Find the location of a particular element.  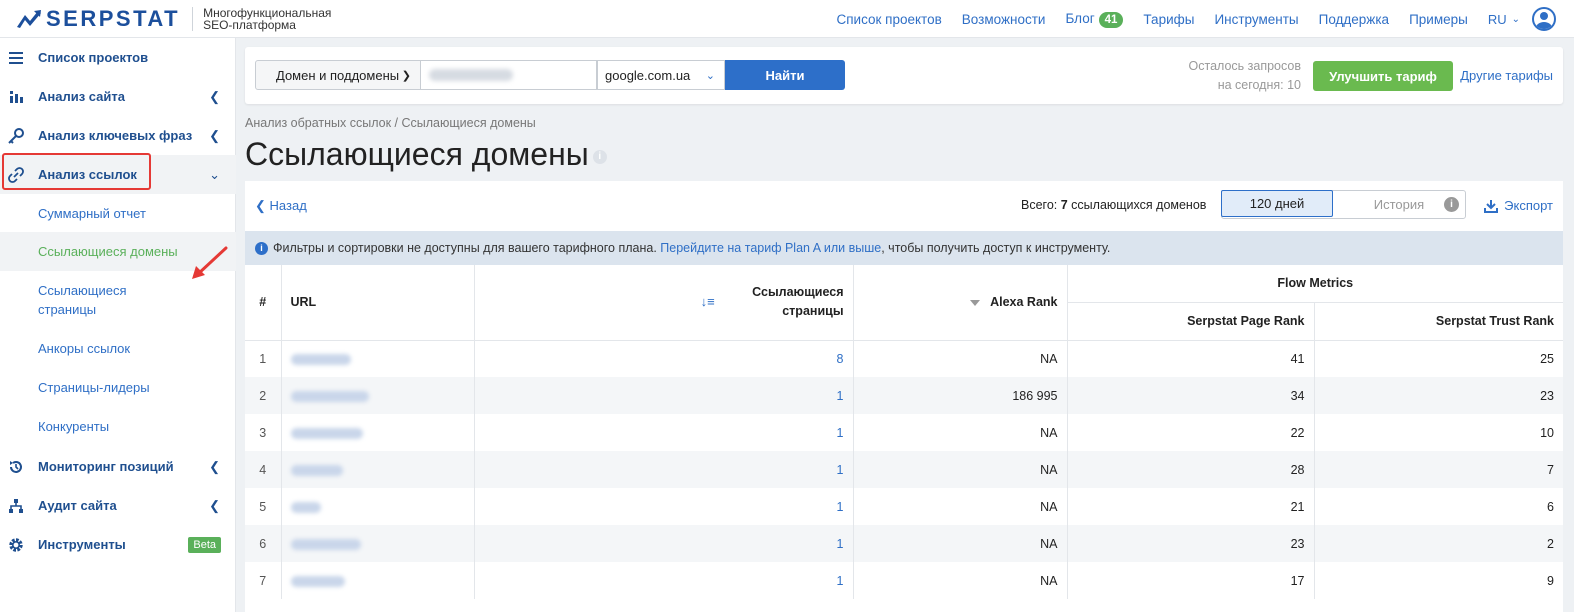

sidebar-item-label: Анализ ключевых фраз is located at coordinates (115, 135).